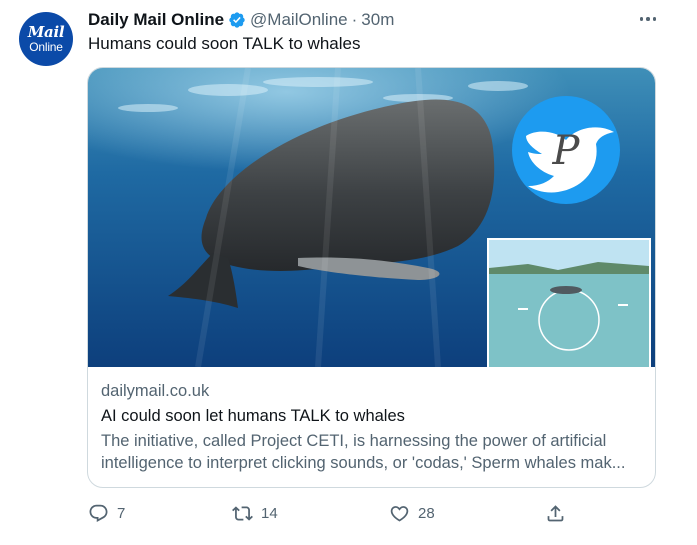 This screenshot has height=545, width=697. Describe the element at coordinates (255, 513) in the screenshot. I see `retweet-button: 14` at that location.